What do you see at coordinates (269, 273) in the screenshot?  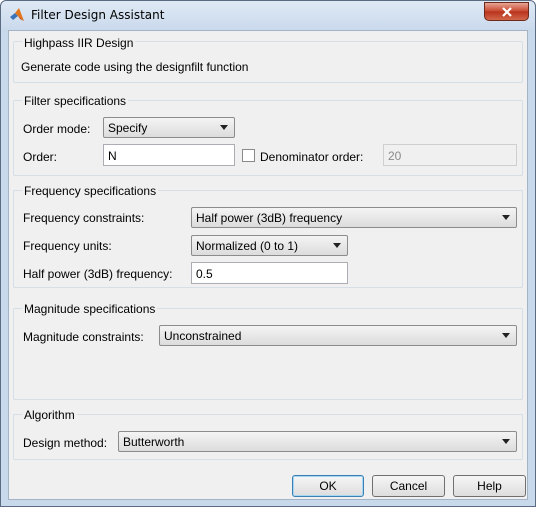 I see `half-power-frequency-input: 0.5` at bounding box center [269, 273].